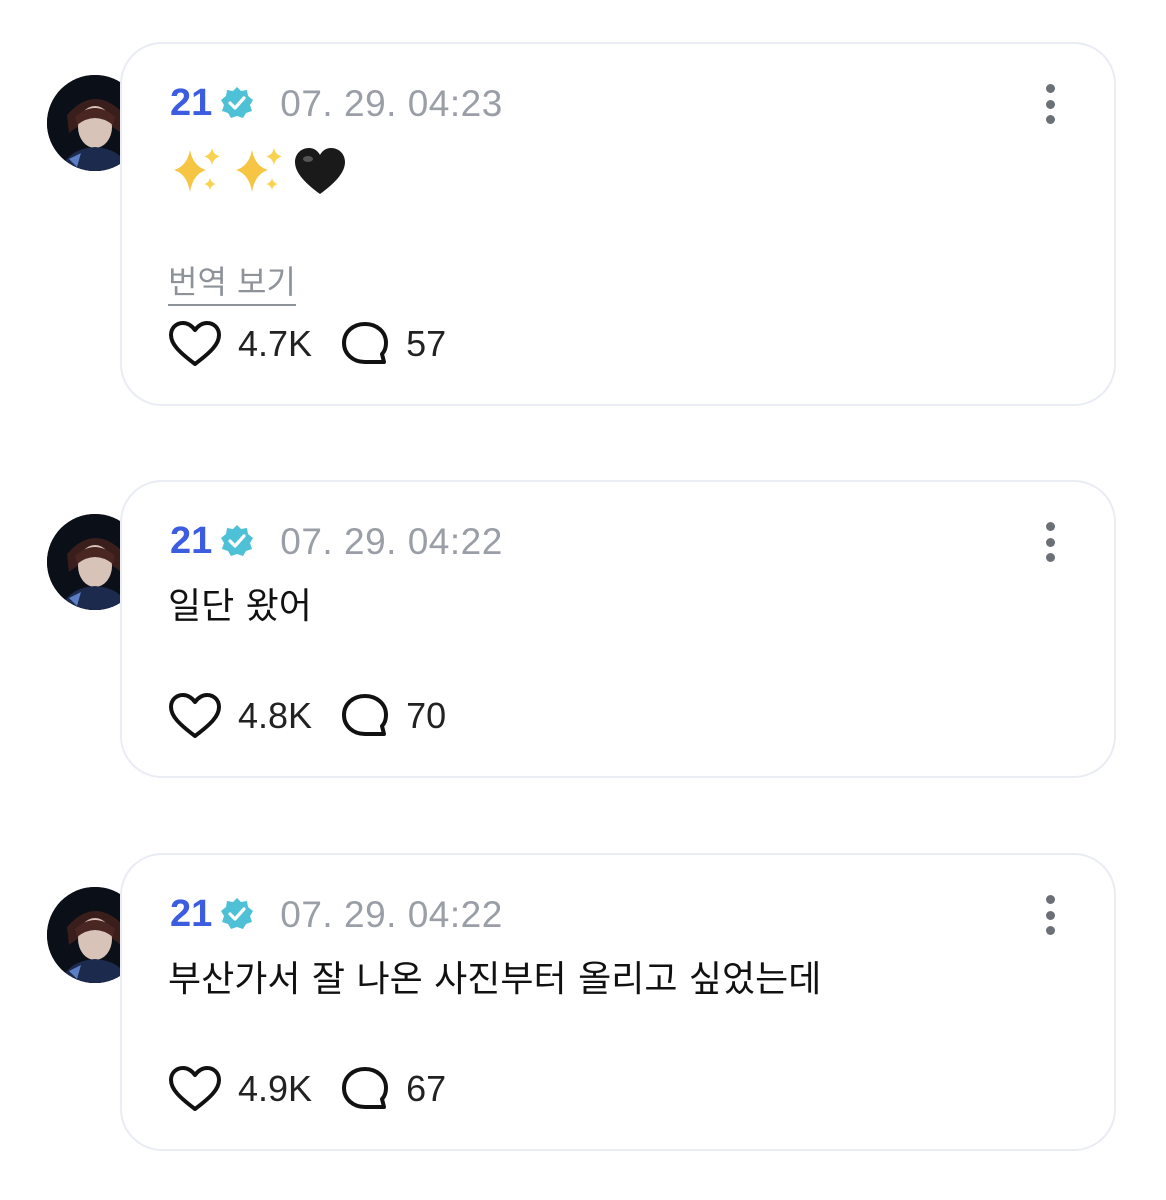 This screenshot has width=1166, height=1200. Describe the element at coordinates (240, 606) in the screenshot. I see `post-content: 일단 왔어` at that location.